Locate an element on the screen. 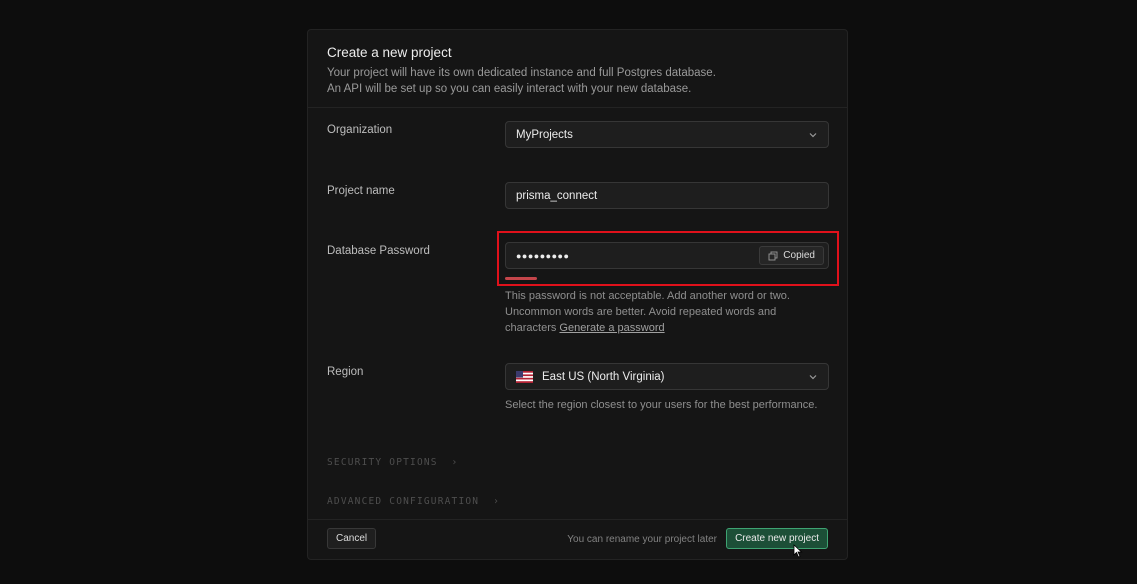 The image size is (1137, 584). generate-password-link: Generate a password is located at coordinates (611, 328).